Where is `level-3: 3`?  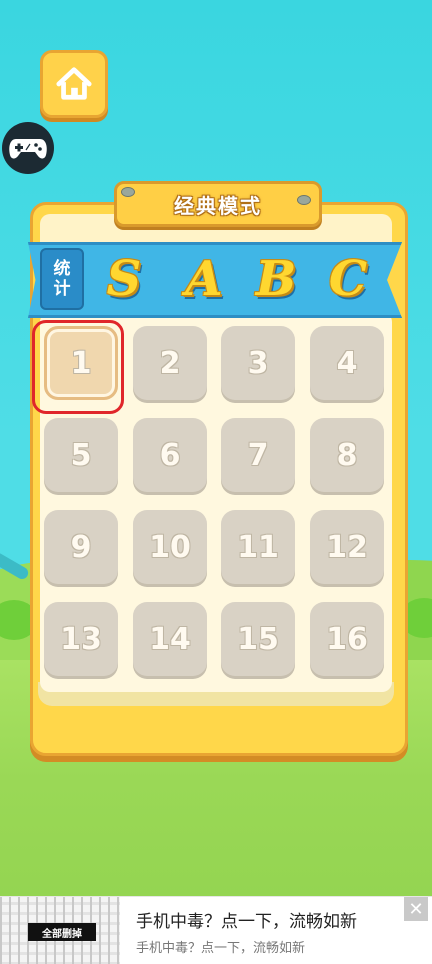 level-3: 3 is located at coordinates (258, 363).